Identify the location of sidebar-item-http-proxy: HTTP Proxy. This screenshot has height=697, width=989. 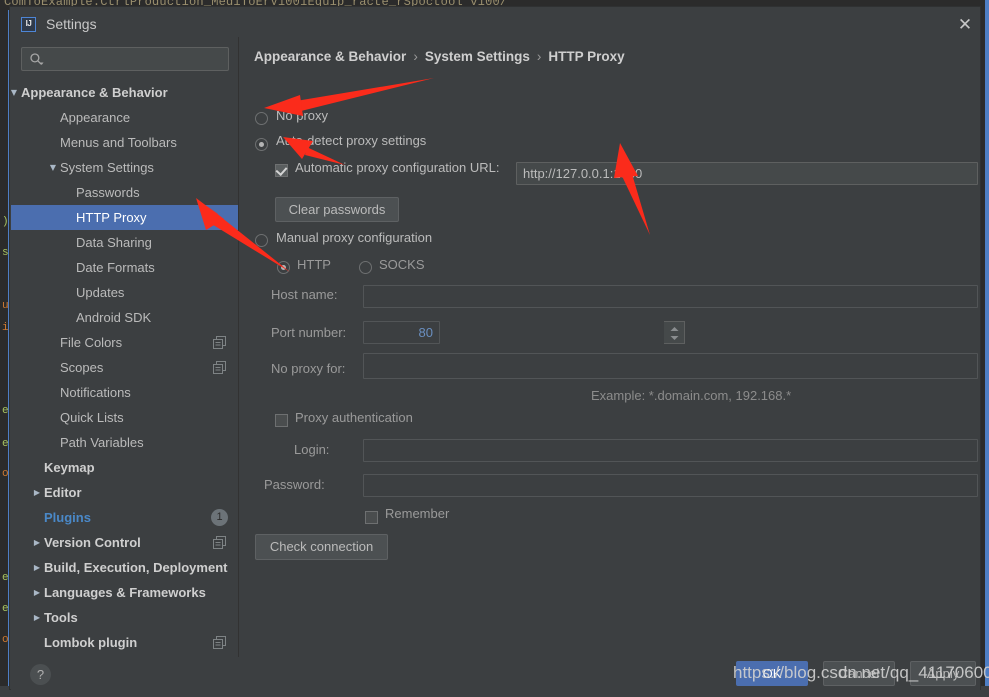
(124, 217).